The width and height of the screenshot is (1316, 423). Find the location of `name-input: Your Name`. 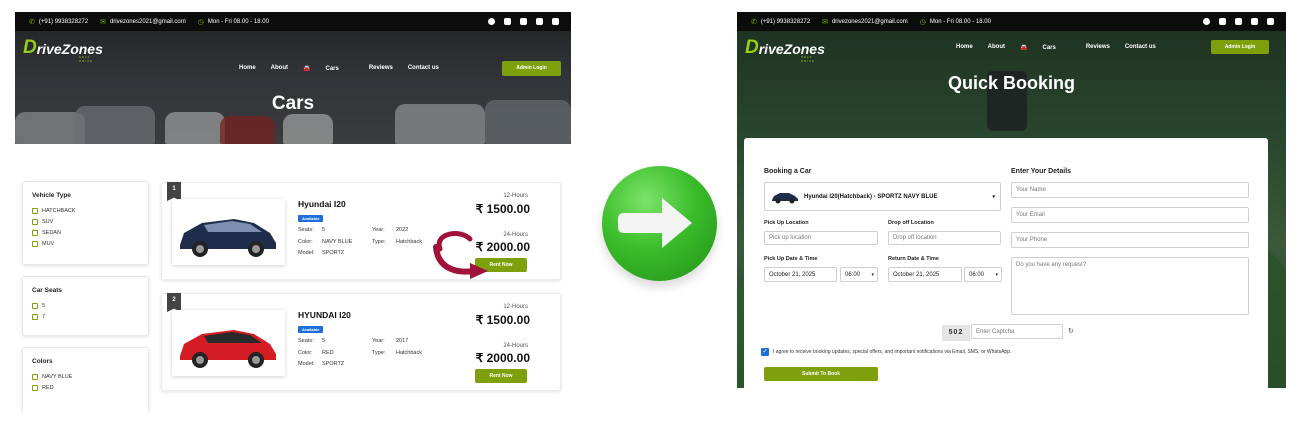

name-input: Your Name is located at coordinates (1130, 190).